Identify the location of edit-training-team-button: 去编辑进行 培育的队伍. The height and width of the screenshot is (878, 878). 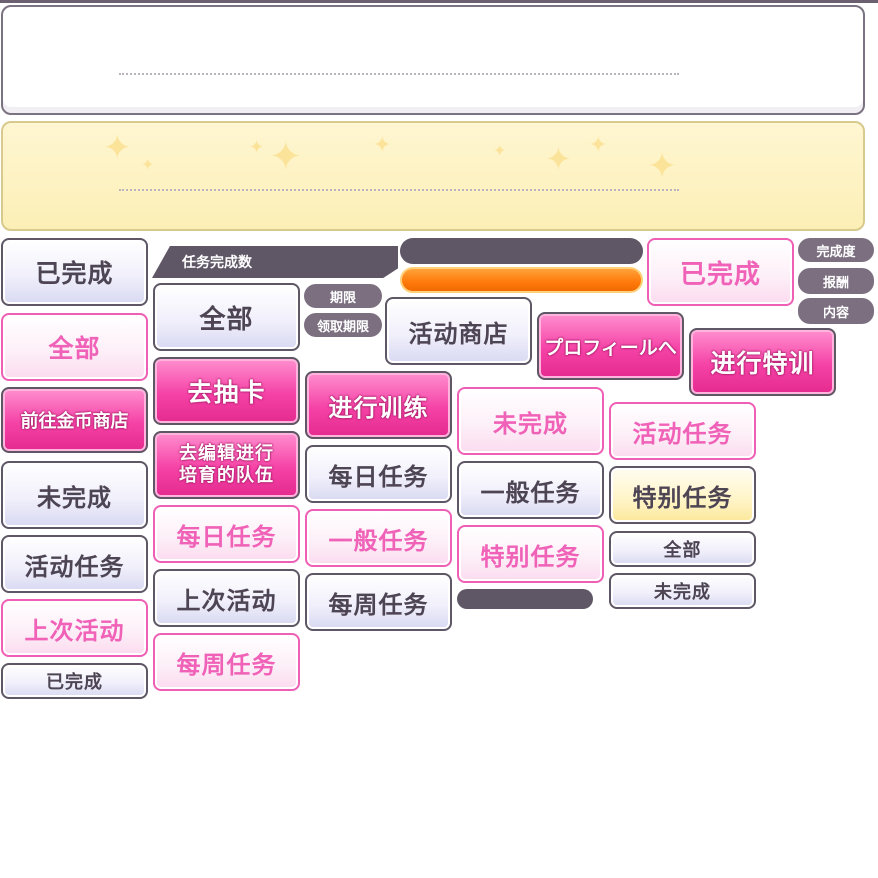
(226, 465).